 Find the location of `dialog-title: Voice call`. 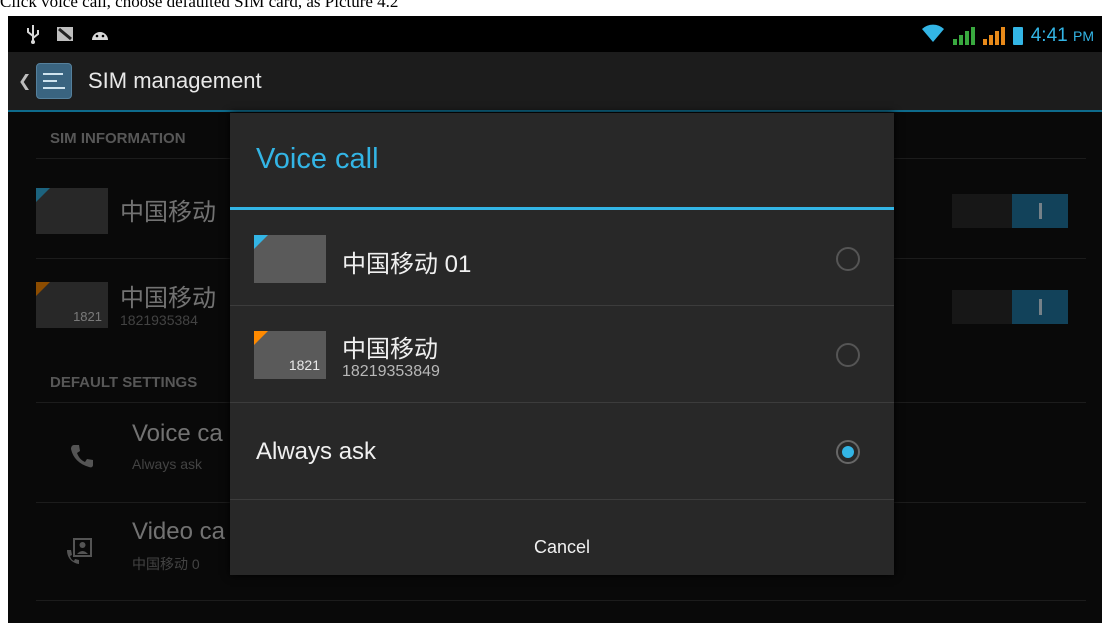

dialog-title: Voice call is located at coordinates (317, 159).